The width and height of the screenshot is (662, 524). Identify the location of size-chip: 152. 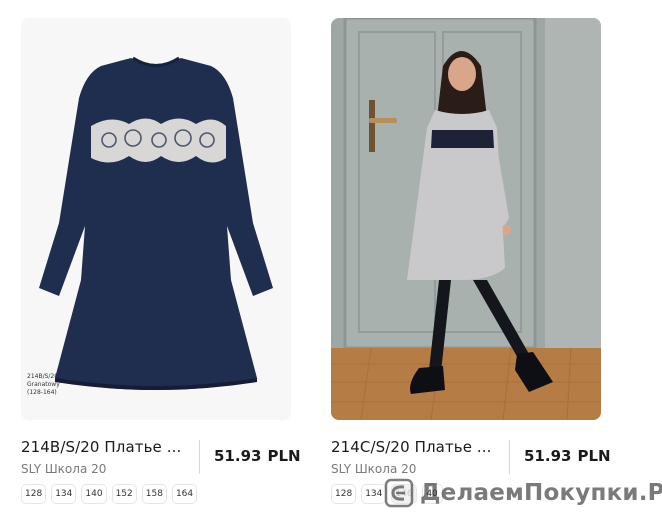
(124, 494).